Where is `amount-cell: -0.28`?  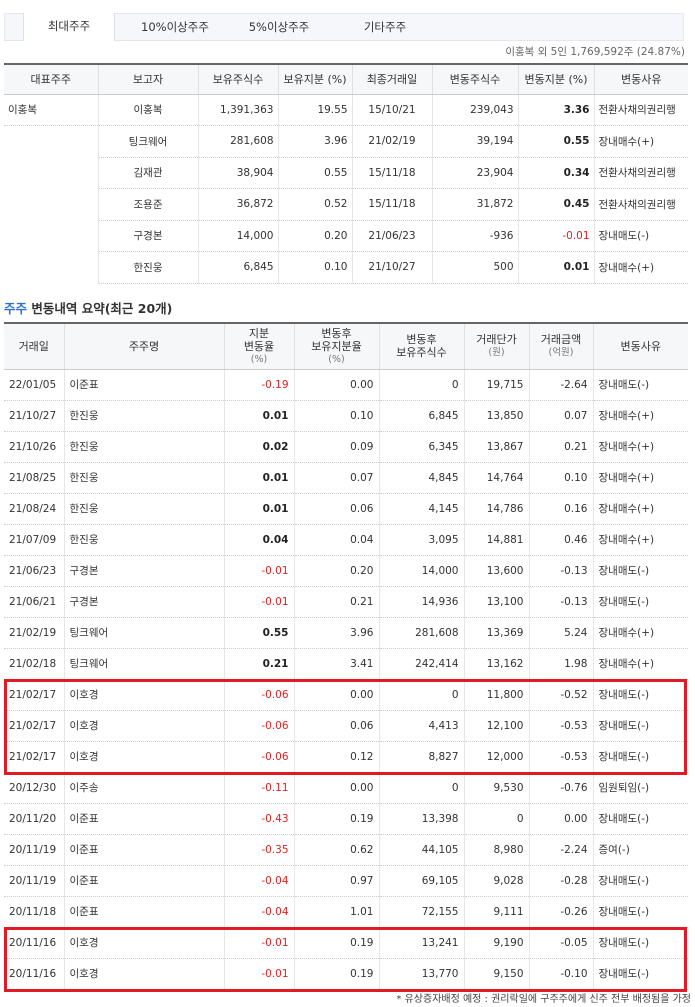
amount-cell: -0.28 is located at coordinates (560, 881).